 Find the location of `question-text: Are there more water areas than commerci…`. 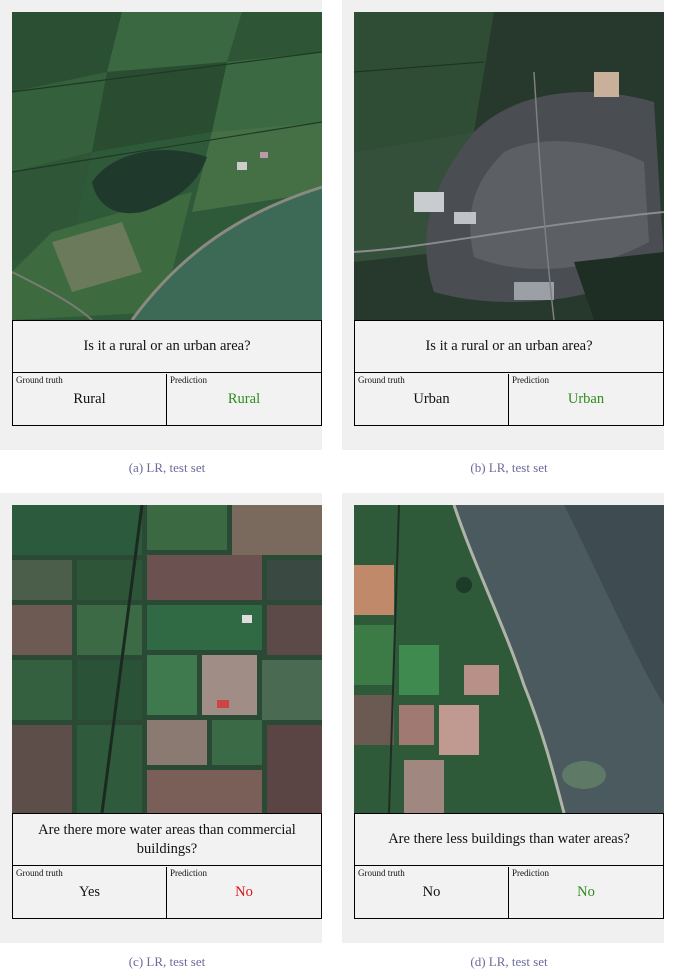

question-text: Are there more water areas than commerci… is located at coordinates (167, 840).